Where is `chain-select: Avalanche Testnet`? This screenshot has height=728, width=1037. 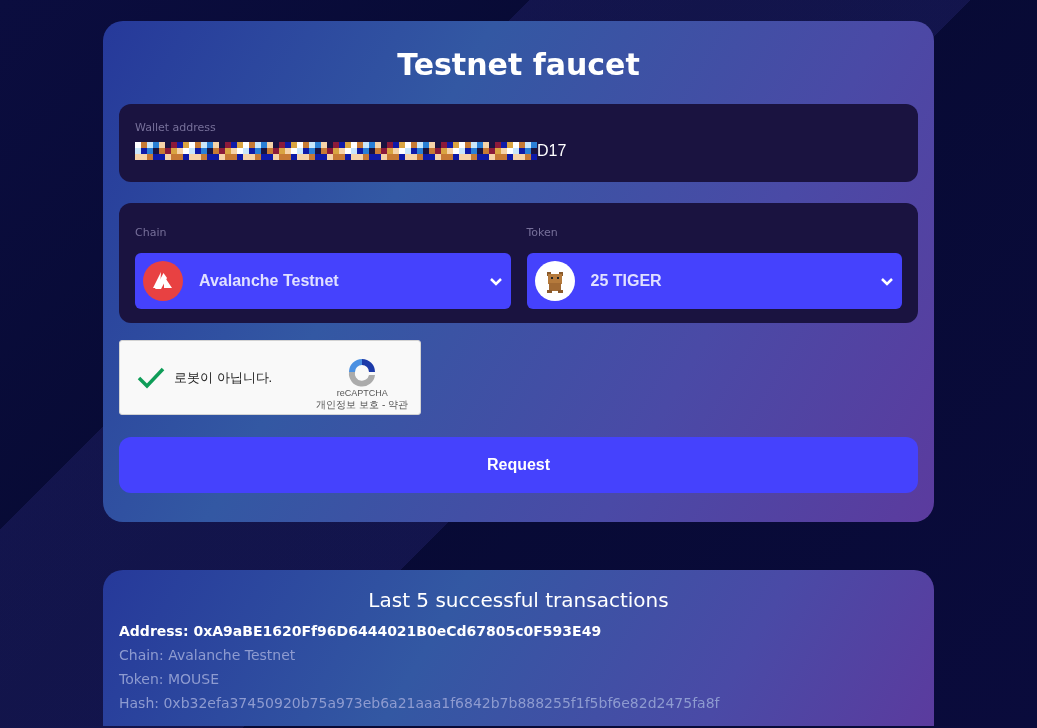
chain-select: Avalanche Testnet is located at coordinates (323, 281).